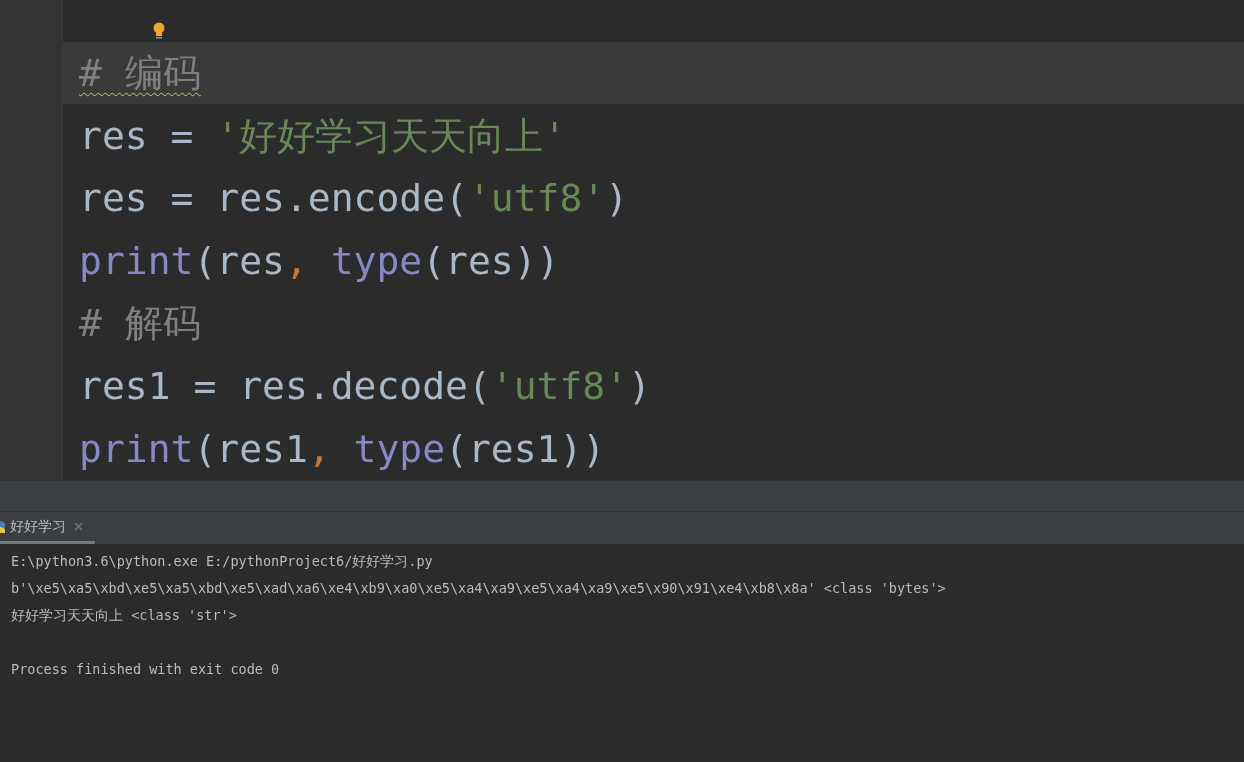 The image size is (1244, 762). What do you see at coordinates (38, 526) in the screenshot?
I see `tab-label: 好好学习` at bounding box center [38, 526].